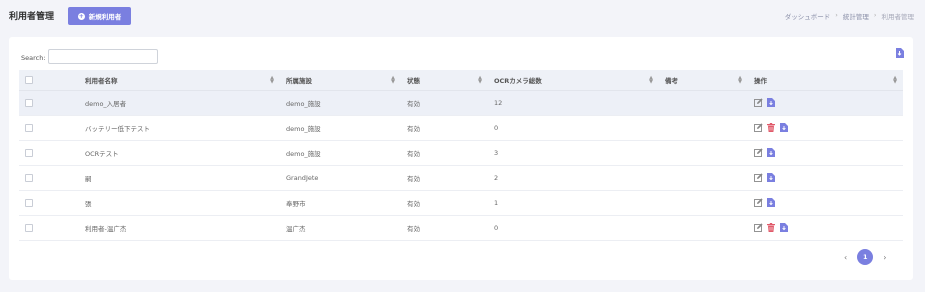  I want to click on table-row: demo_入居者 demo_施設 有効 12, so click(461, 103).